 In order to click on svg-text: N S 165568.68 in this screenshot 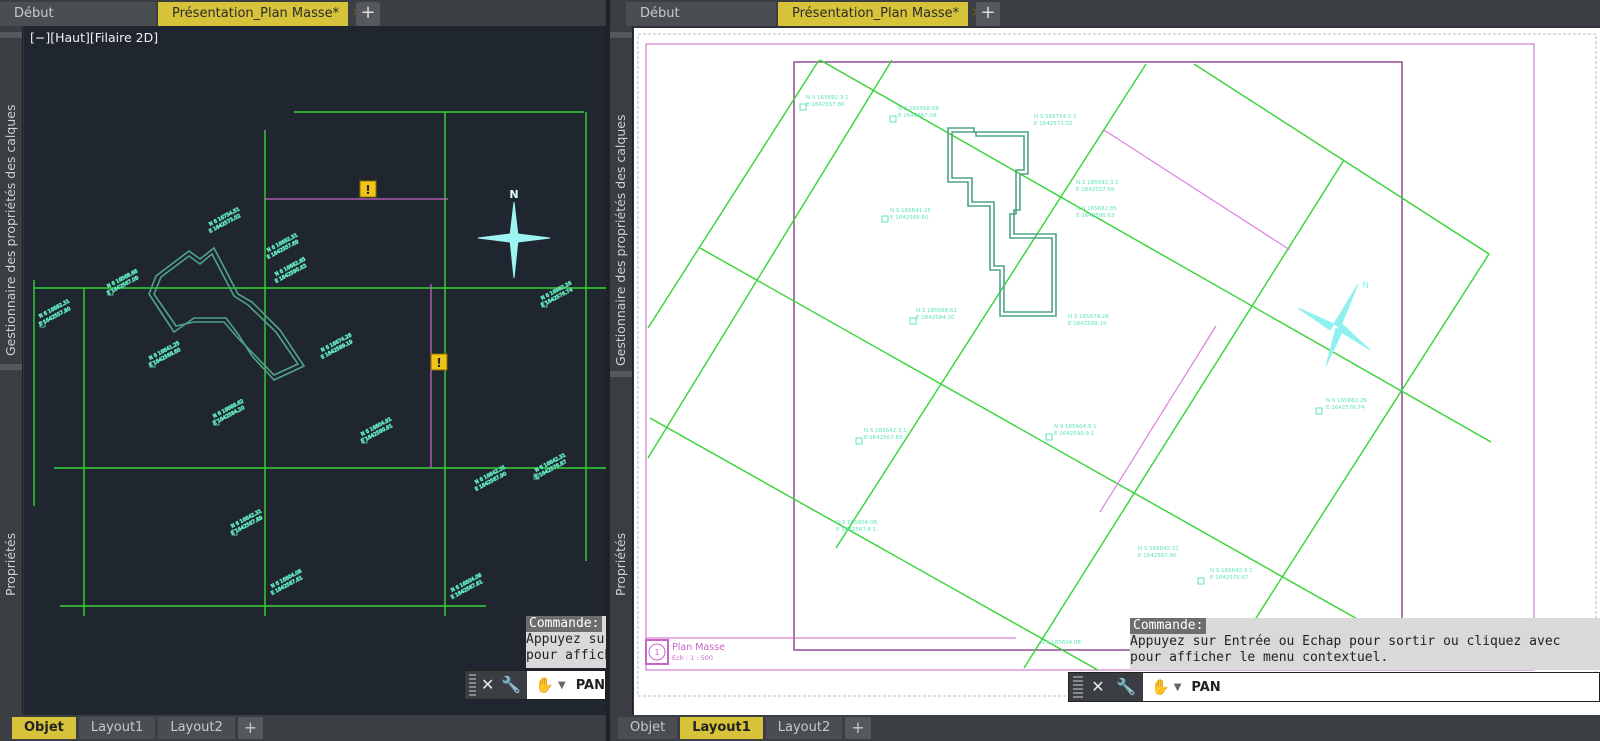, I will do `click(918, 109)`.